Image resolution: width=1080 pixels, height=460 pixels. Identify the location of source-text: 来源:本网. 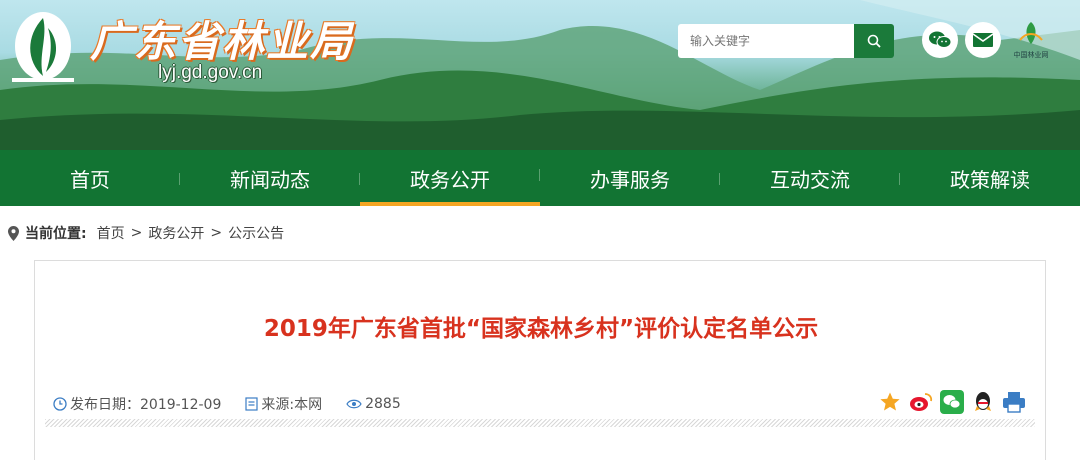
(292, 405).